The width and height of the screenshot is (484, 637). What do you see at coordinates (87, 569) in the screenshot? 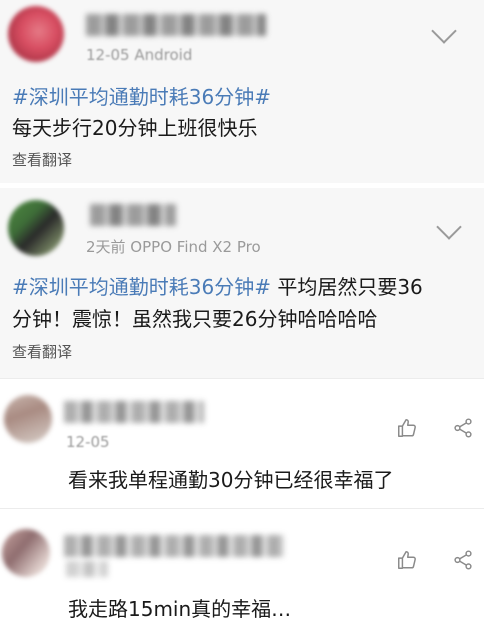
I see `comment-meta-redacted` at bounding box center [87, 569].